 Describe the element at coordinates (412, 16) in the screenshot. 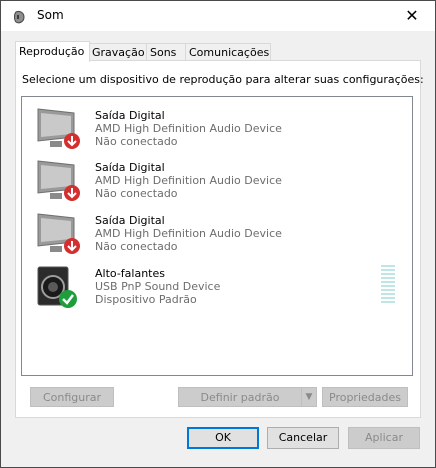

I see `close-icon: ✕` at that location.